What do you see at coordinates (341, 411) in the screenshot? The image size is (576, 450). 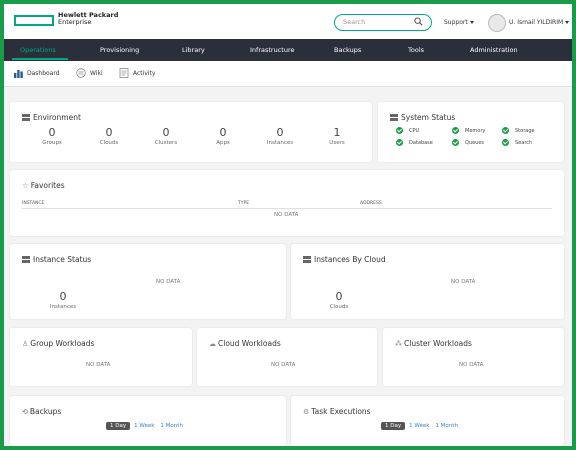 I see `task-executions-title-text: Task Executions` at bounding box center [341, 411].